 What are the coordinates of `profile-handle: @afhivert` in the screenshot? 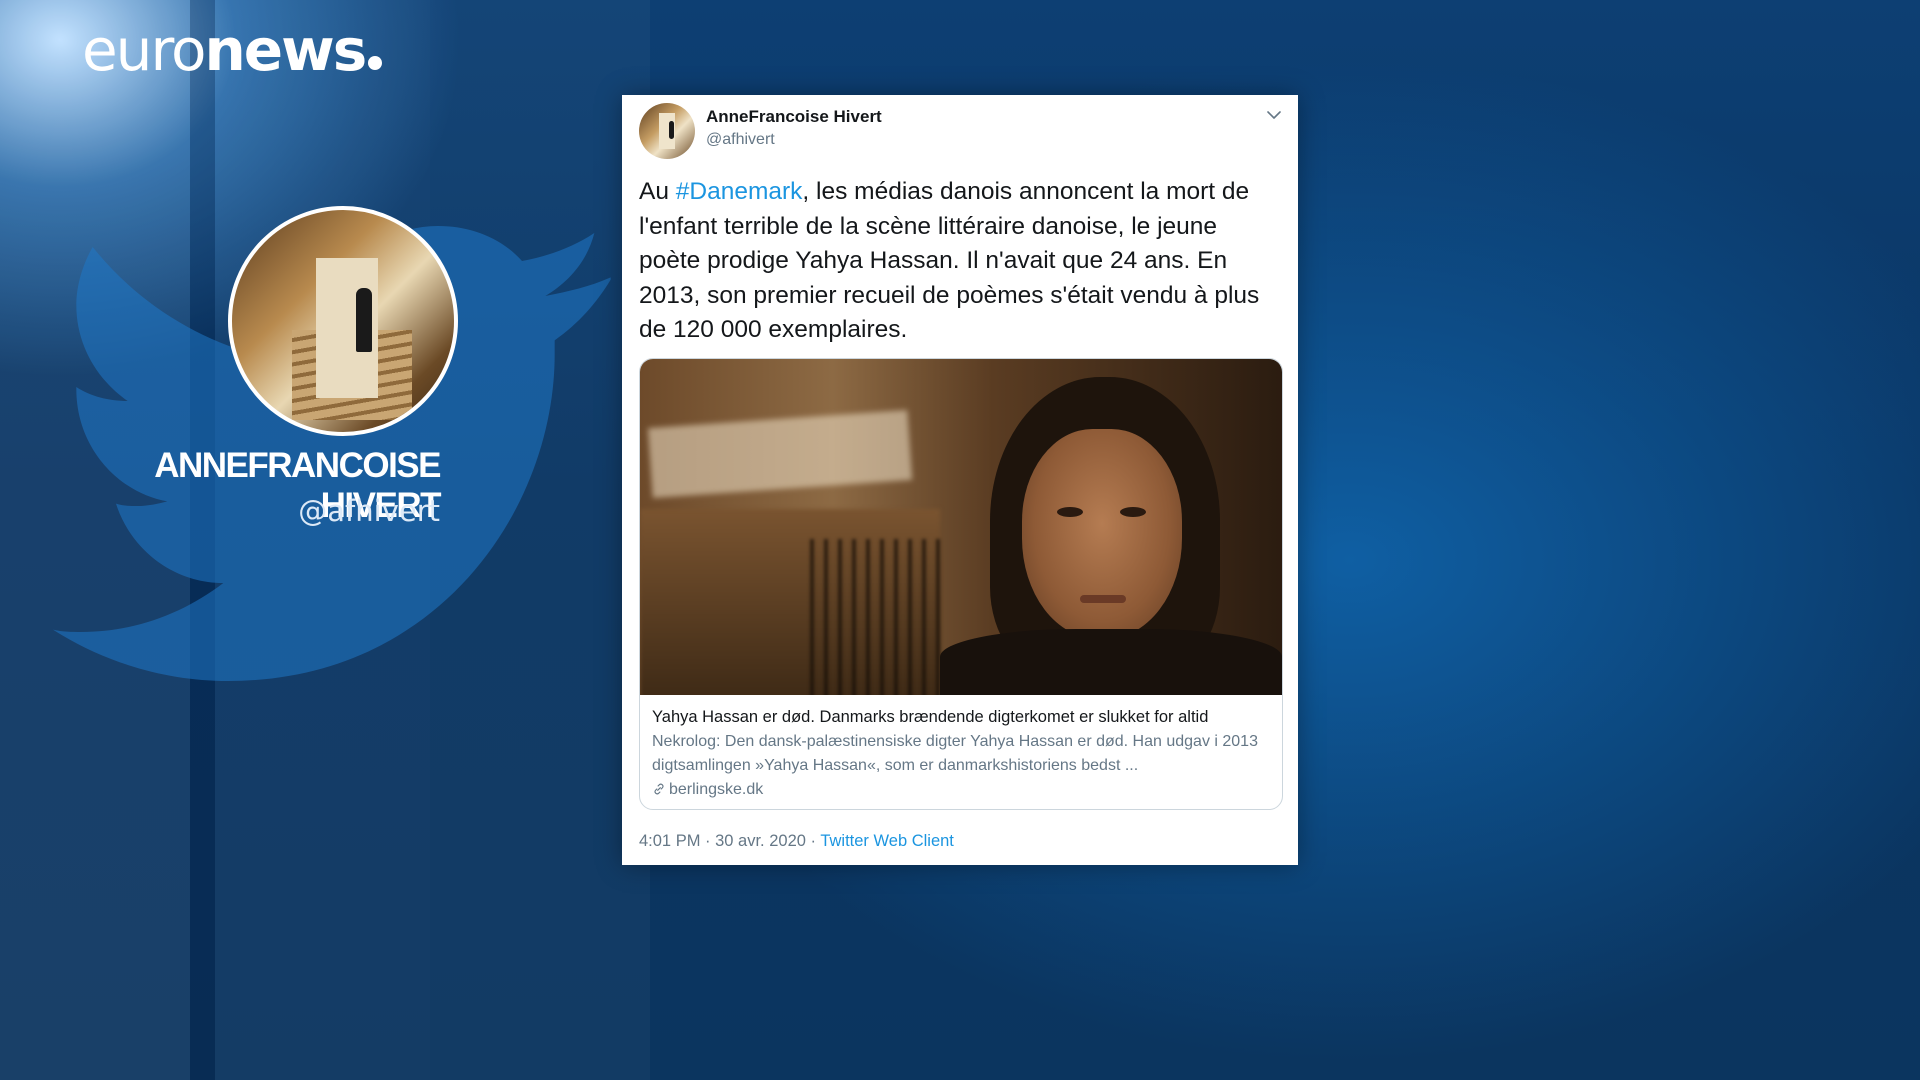 It's located at (369, 511).